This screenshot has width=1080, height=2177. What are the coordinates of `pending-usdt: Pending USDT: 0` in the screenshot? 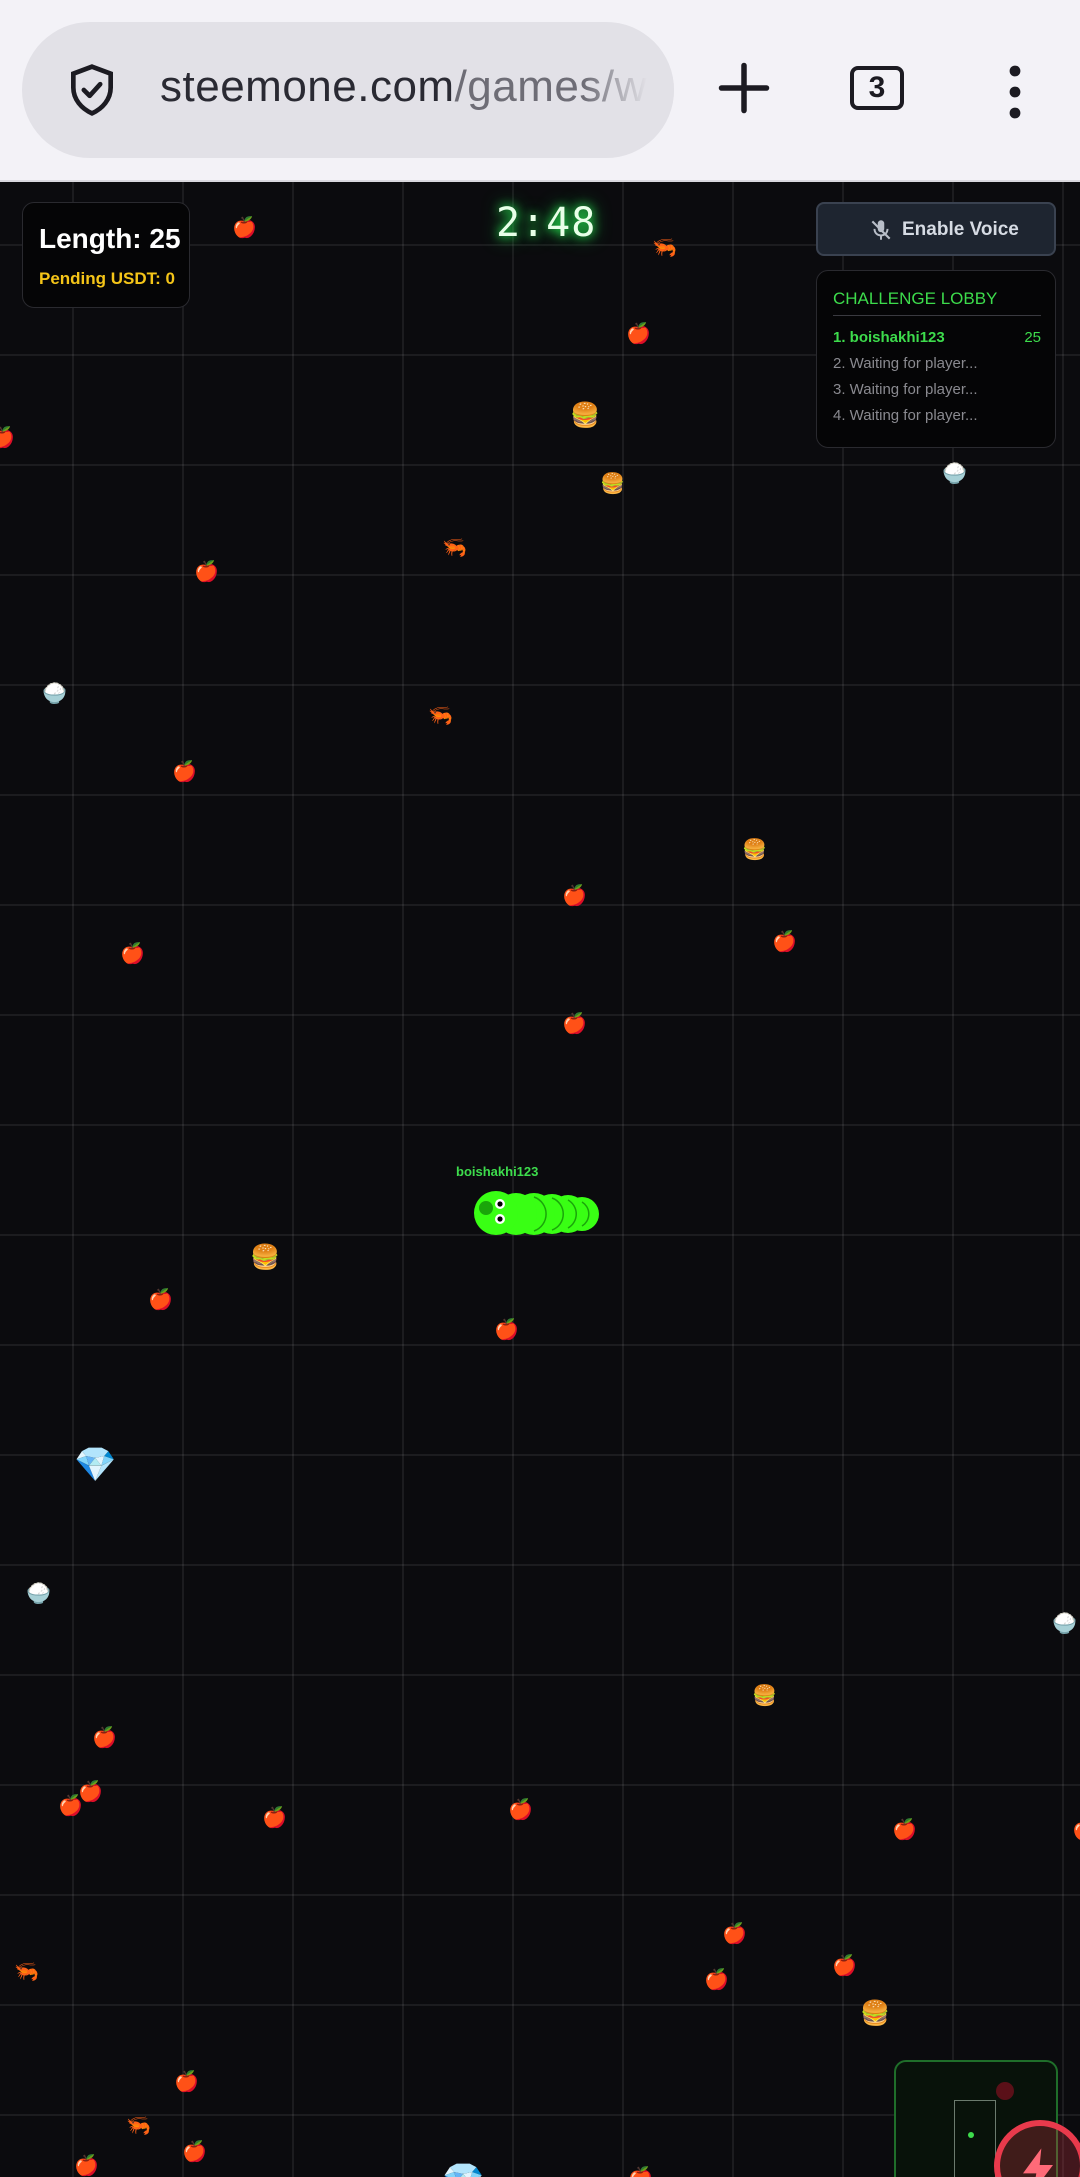 It's located at (107, 278).